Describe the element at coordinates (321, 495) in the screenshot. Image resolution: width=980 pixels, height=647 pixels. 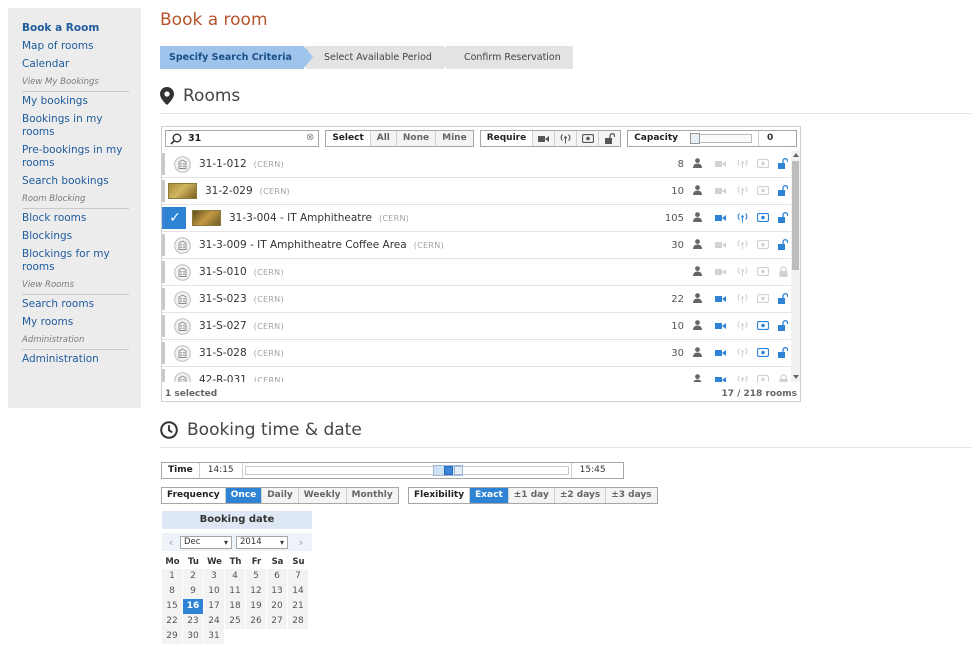
I see `frequency-option-weekly: Weekly` at that location.